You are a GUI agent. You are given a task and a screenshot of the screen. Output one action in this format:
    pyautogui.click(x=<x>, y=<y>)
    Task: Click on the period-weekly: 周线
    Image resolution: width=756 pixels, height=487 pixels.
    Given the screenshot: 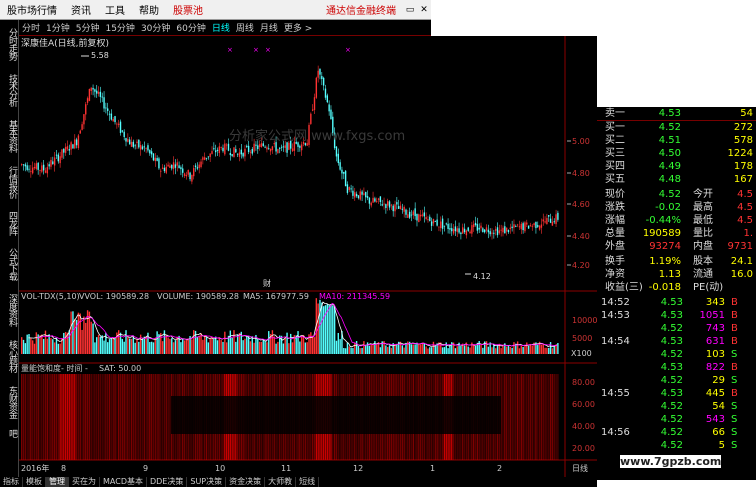 What is the action you would take?
    pyautogui.click(x=245, y=27)
    